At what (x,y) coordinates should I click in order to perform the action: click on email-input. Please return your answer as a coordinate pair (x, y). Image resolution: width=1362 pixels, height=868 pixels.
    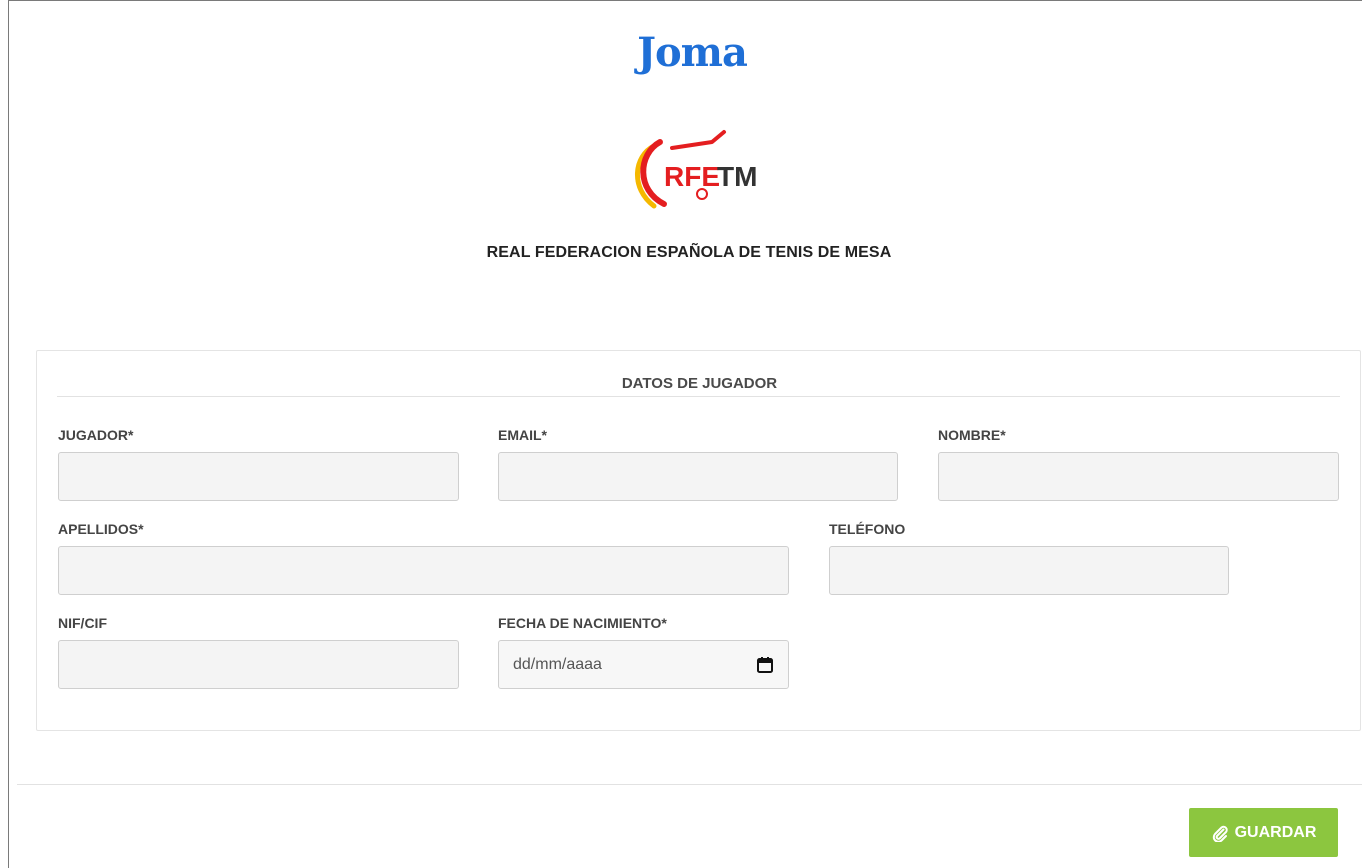
    Looking at the image, I should click on (698, 476).